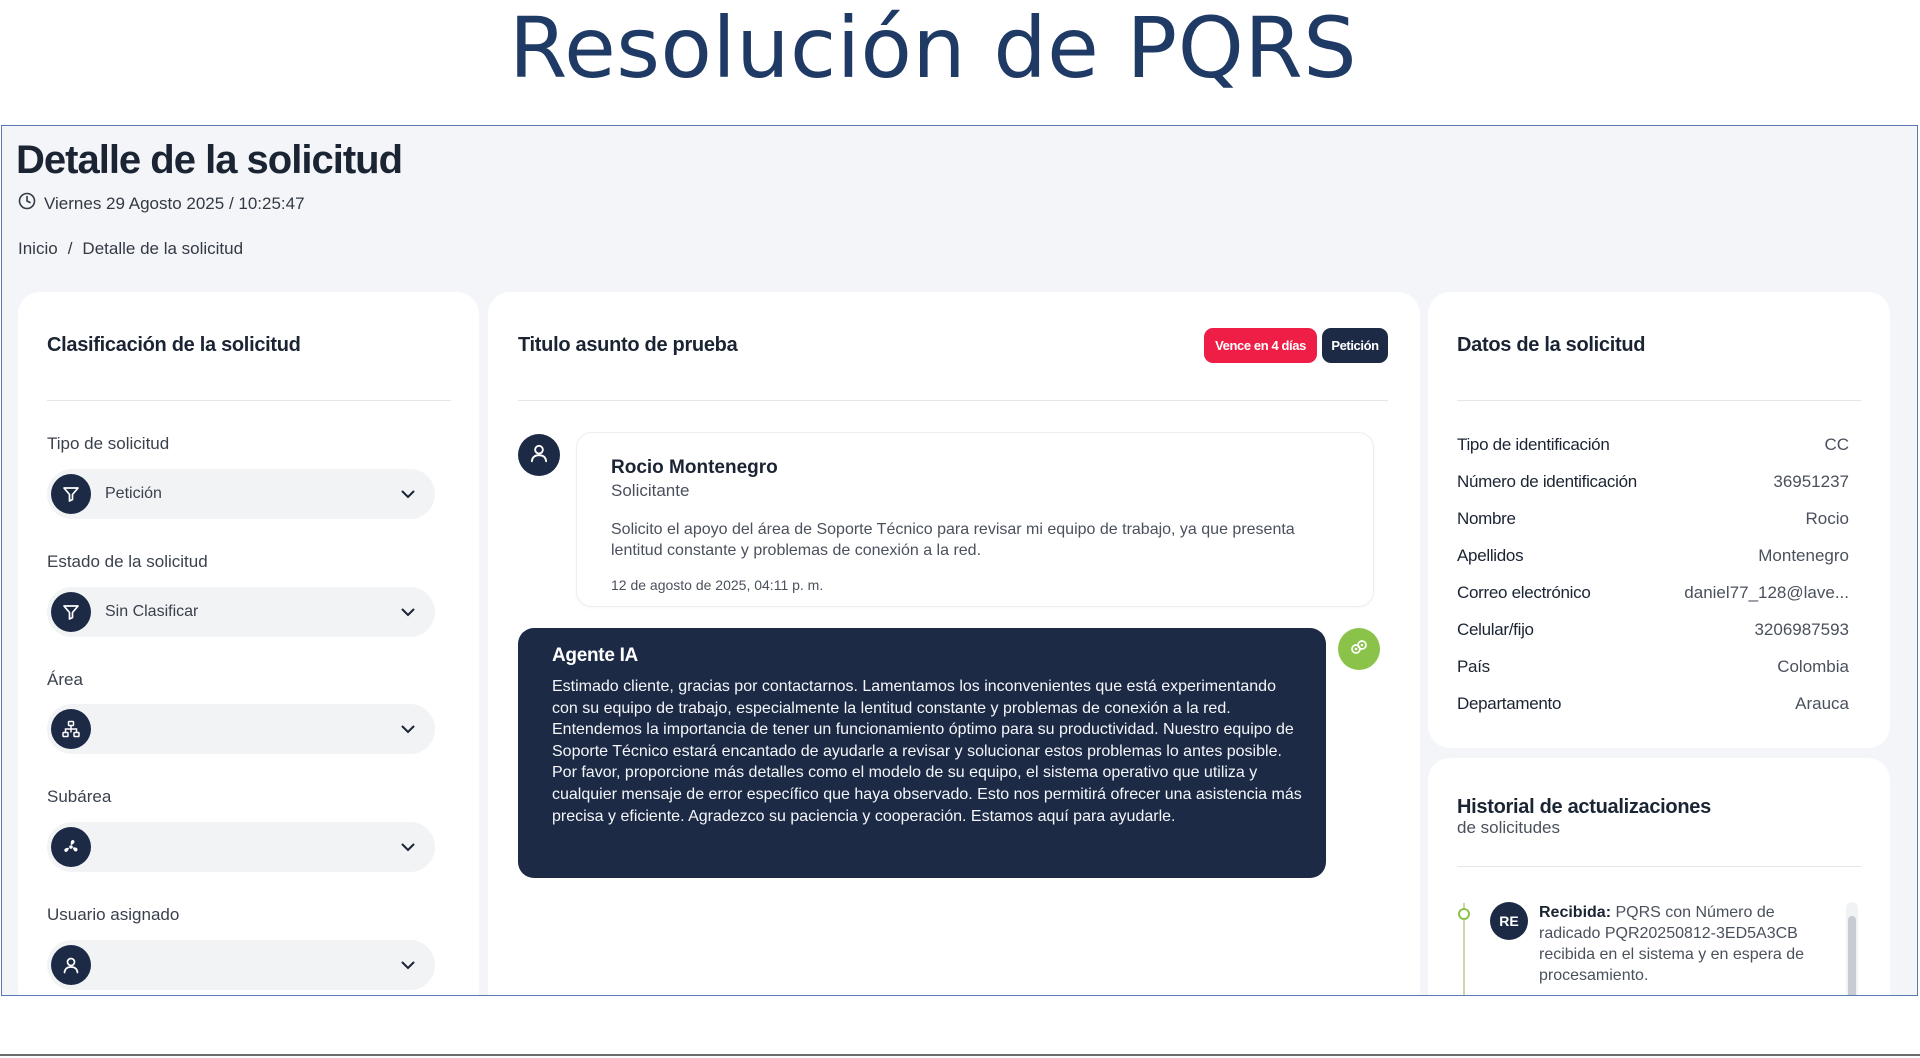  Describe the element at coordinates (1801, 629) in the screenshot. I see `data-value: 3206987593` at that location.